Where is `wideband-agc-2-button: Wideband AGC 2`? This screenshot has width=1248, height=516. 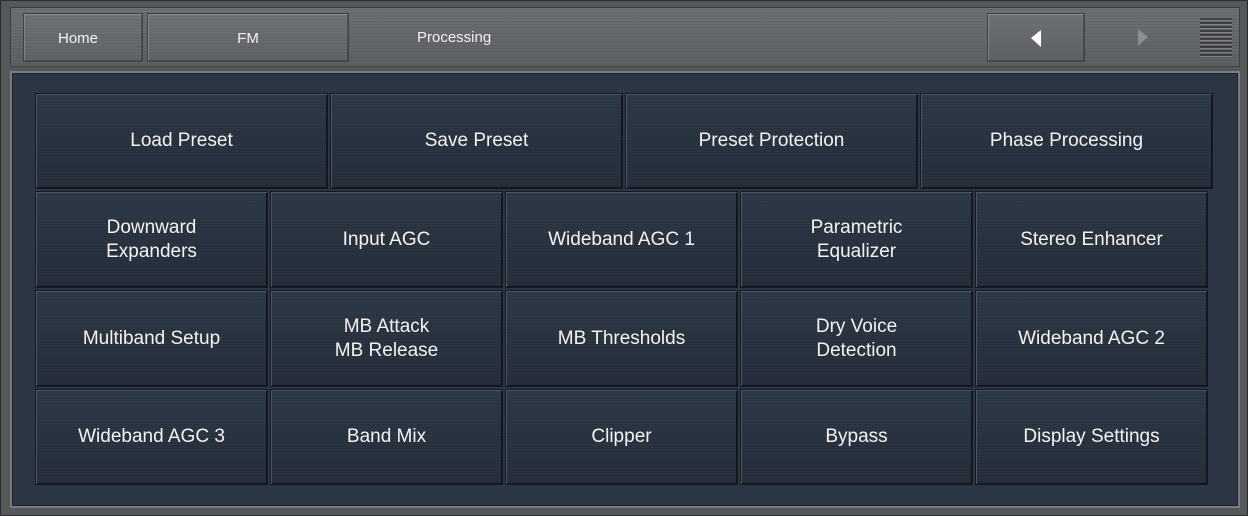
wideband-agc-2-button: Wideband AGC 2 is located at coordinates (1091, 338).